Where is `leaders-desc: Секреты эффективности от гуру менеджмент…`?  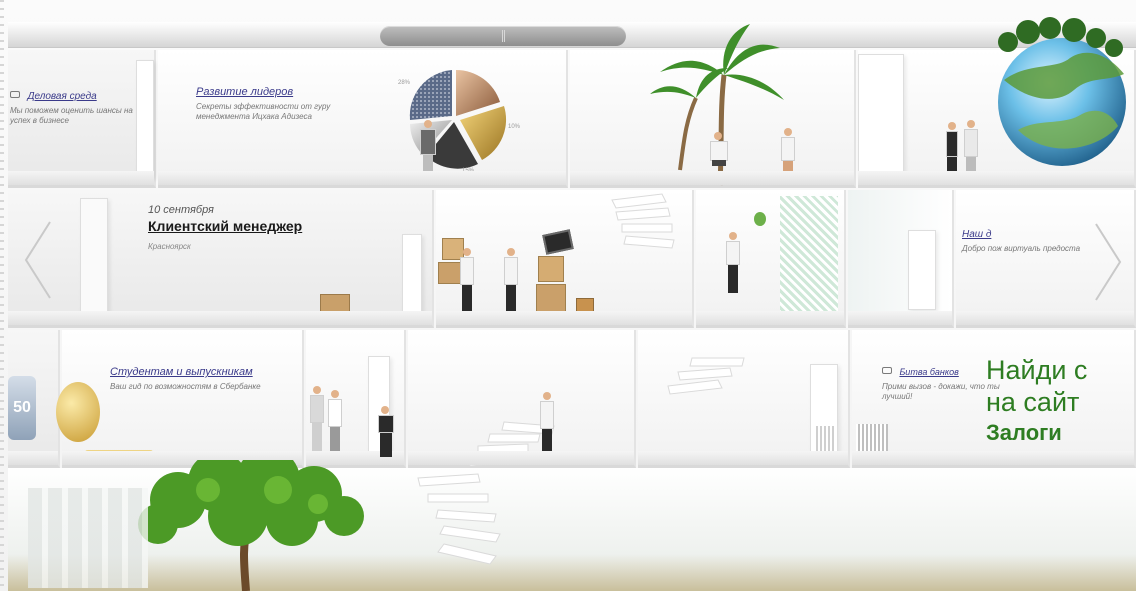
leaders-desc: Секреты эффективности от гуру менеджмент… is located at coordinates (263, 111).